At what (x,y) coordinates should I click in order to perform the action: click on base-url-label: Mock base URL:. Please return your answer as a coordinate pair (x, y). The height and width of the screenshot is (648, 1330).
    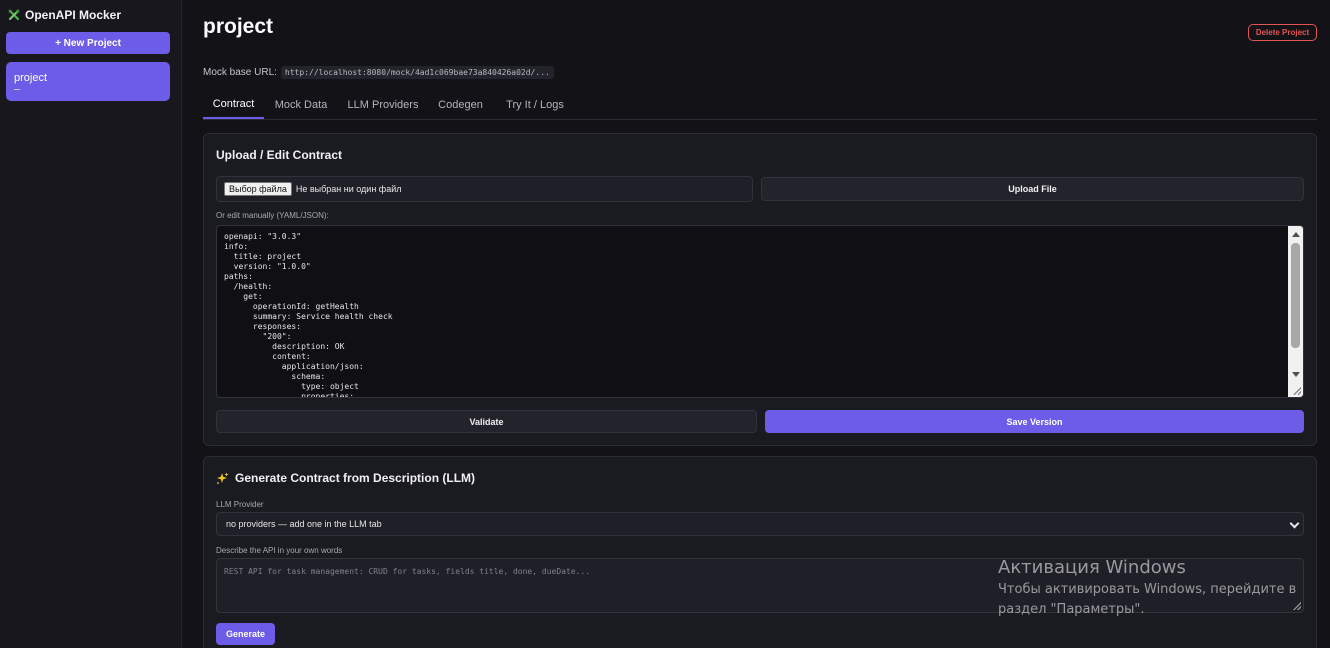
    Looking at the image, I should click on (240, 72).